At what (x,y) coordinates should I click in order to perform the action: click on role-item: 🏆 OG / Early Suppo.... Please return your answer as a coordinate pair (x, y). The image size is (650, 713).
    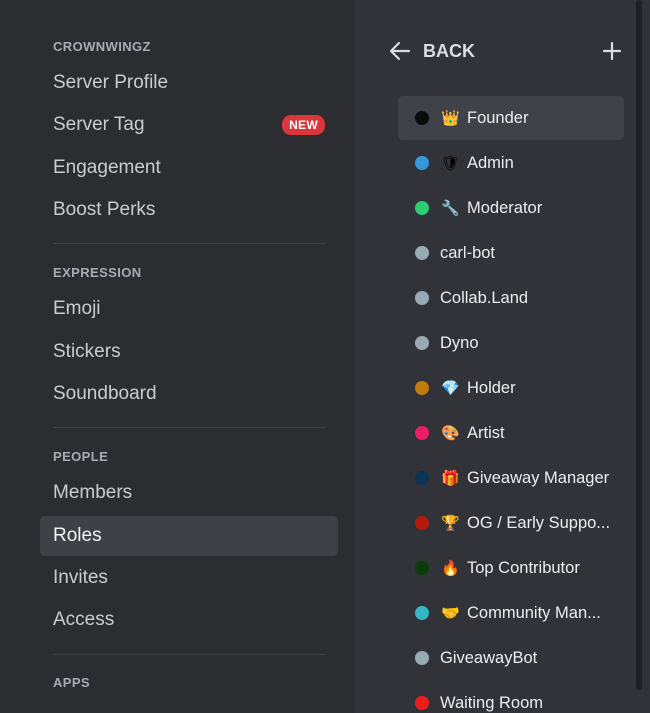
    Looking at the image, I should click on (511, 523).